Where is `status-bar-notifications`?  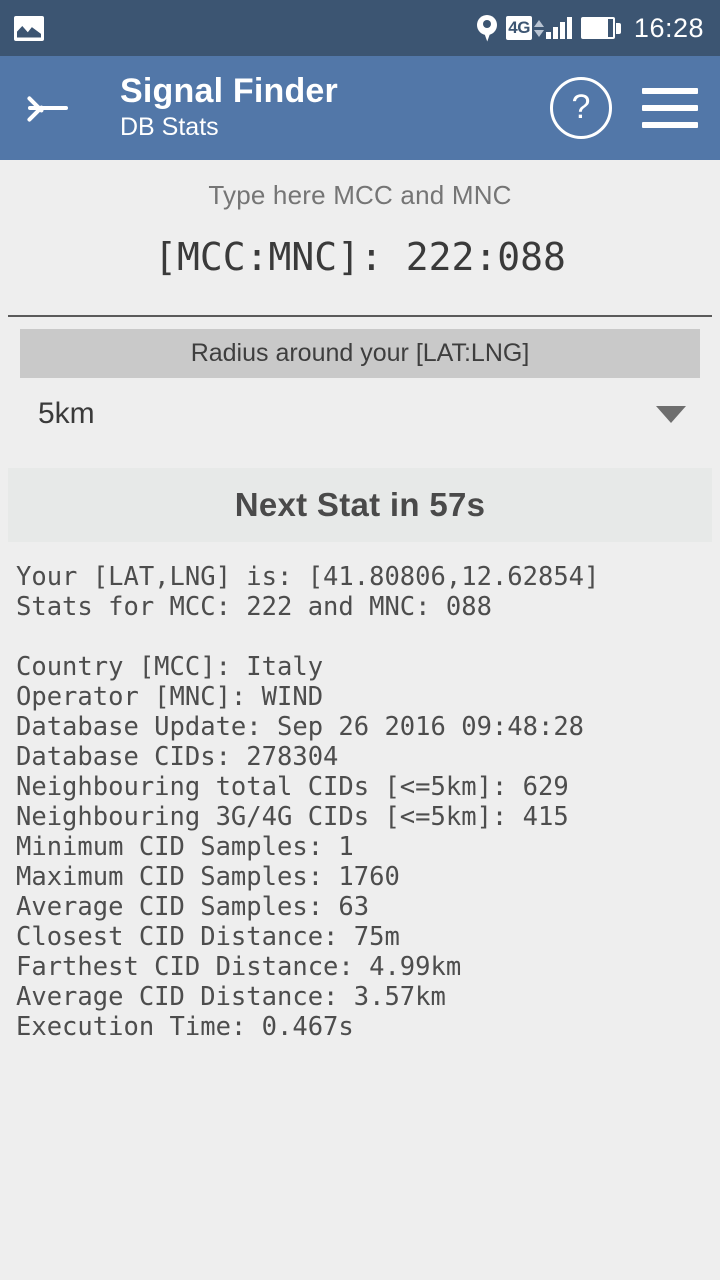 status-bar-notifications is located at coordinates (22, 28).